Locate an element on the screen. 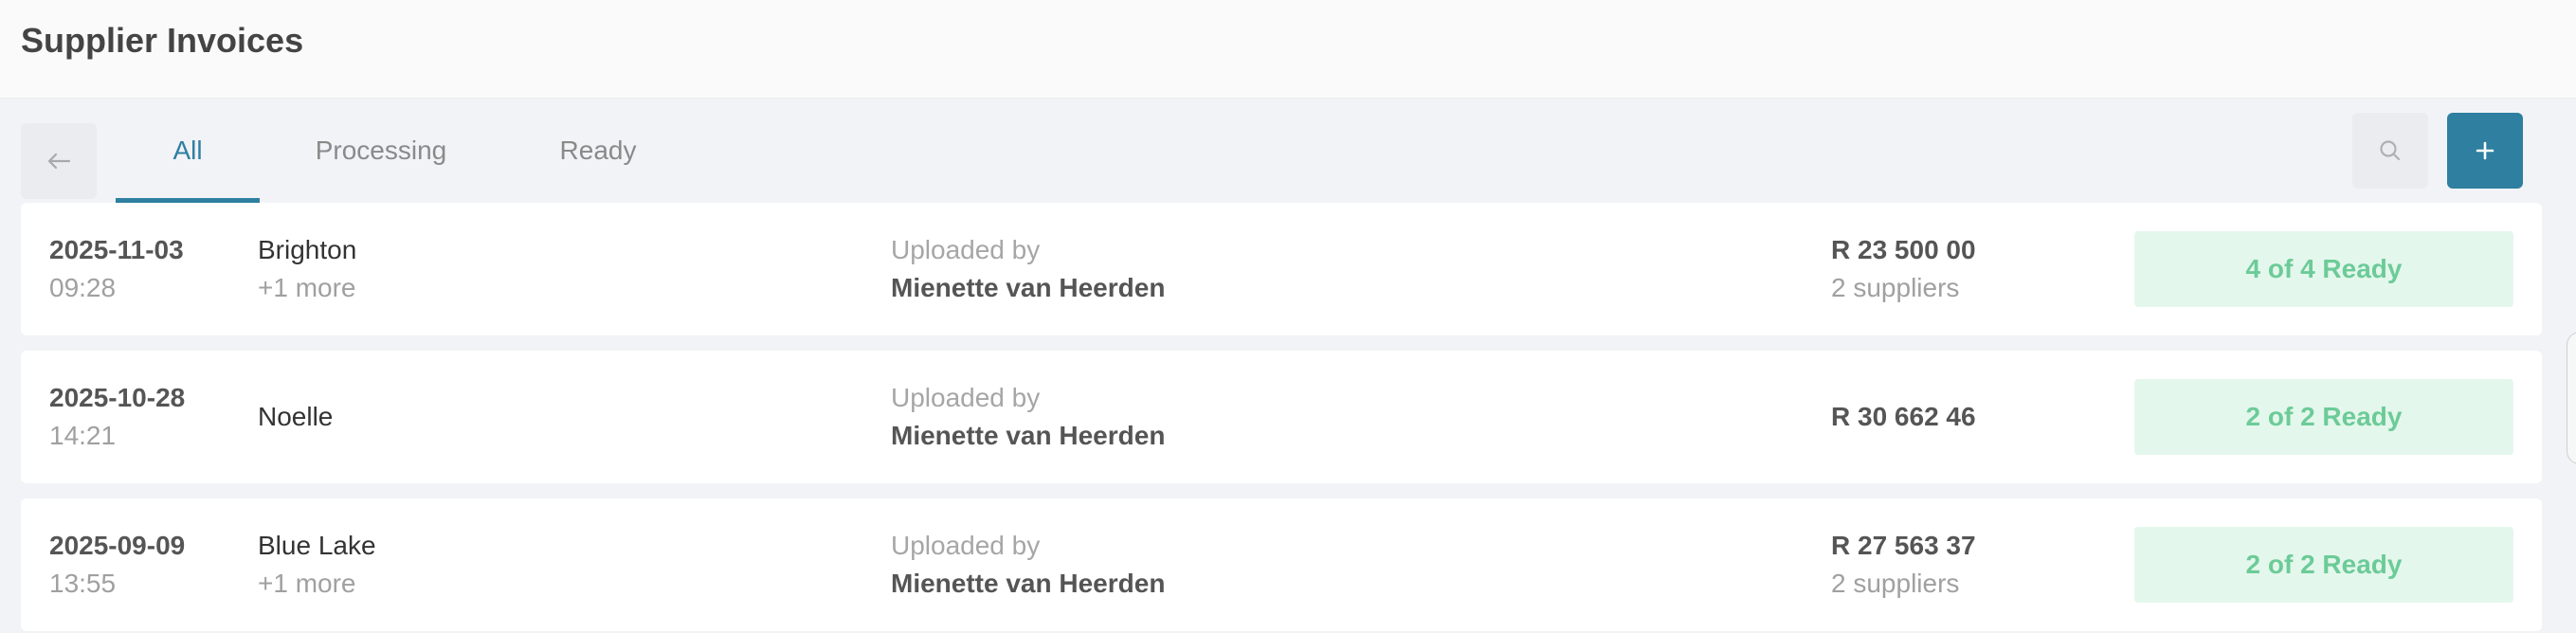  search-button is located at coordinates (2390, 151).